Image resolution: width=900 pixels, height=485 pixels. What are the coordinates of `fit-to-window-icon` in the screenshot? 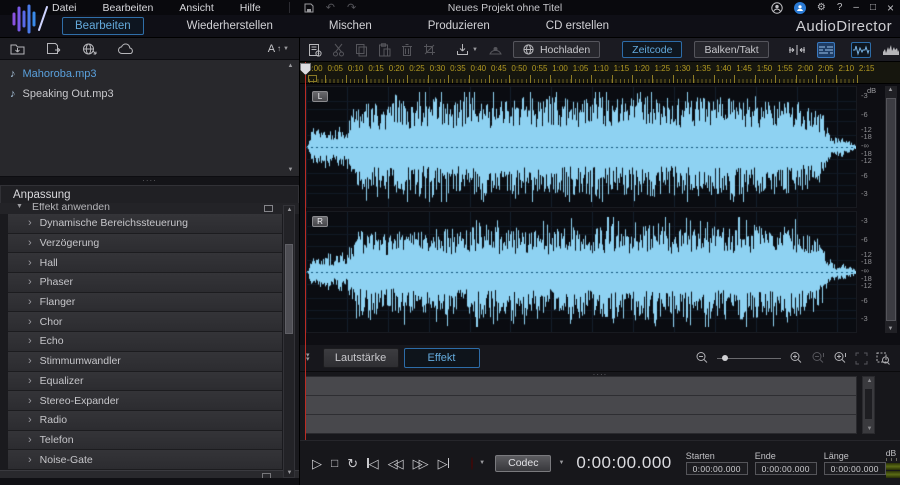 It's located at (861, 358).